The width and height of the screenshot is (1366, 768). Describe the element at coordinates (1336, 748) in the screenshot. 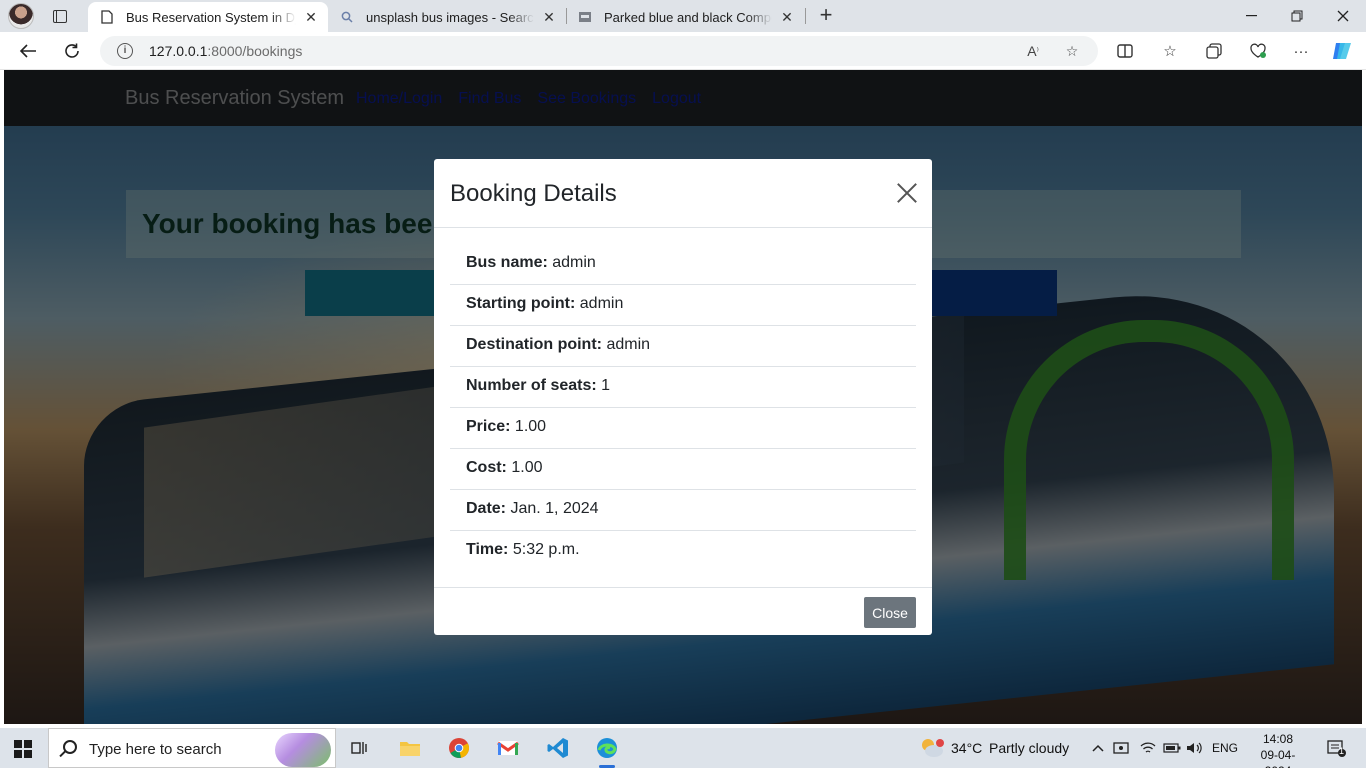

I see `notification-icon: 1` at that location.